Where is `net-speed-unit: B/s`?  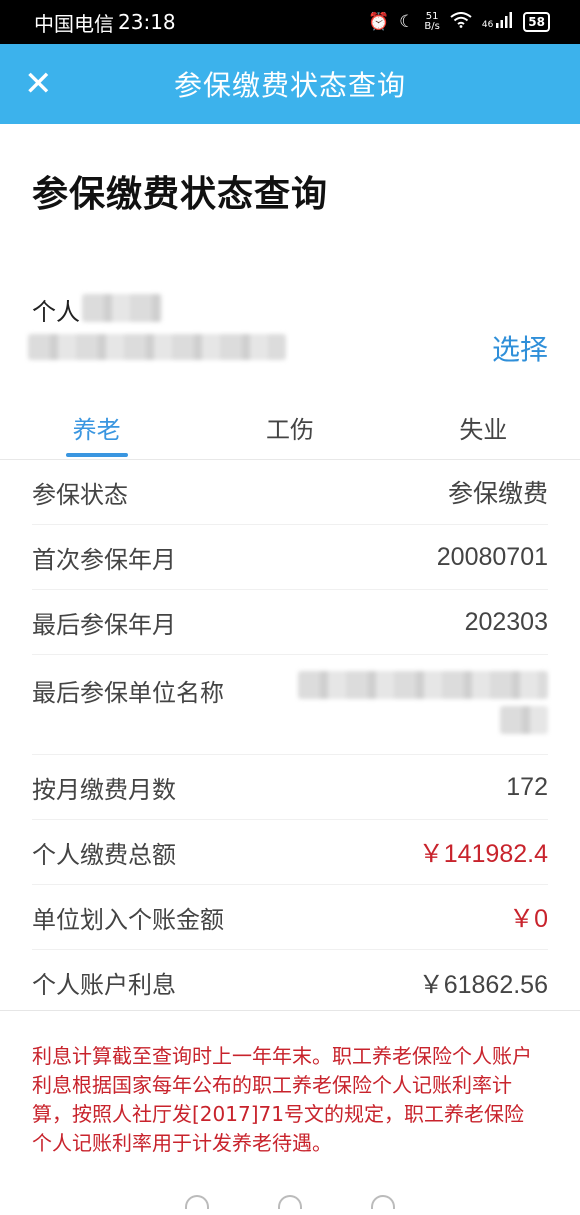
net-speed-unit: B/s is located at coordinates (432, 26).